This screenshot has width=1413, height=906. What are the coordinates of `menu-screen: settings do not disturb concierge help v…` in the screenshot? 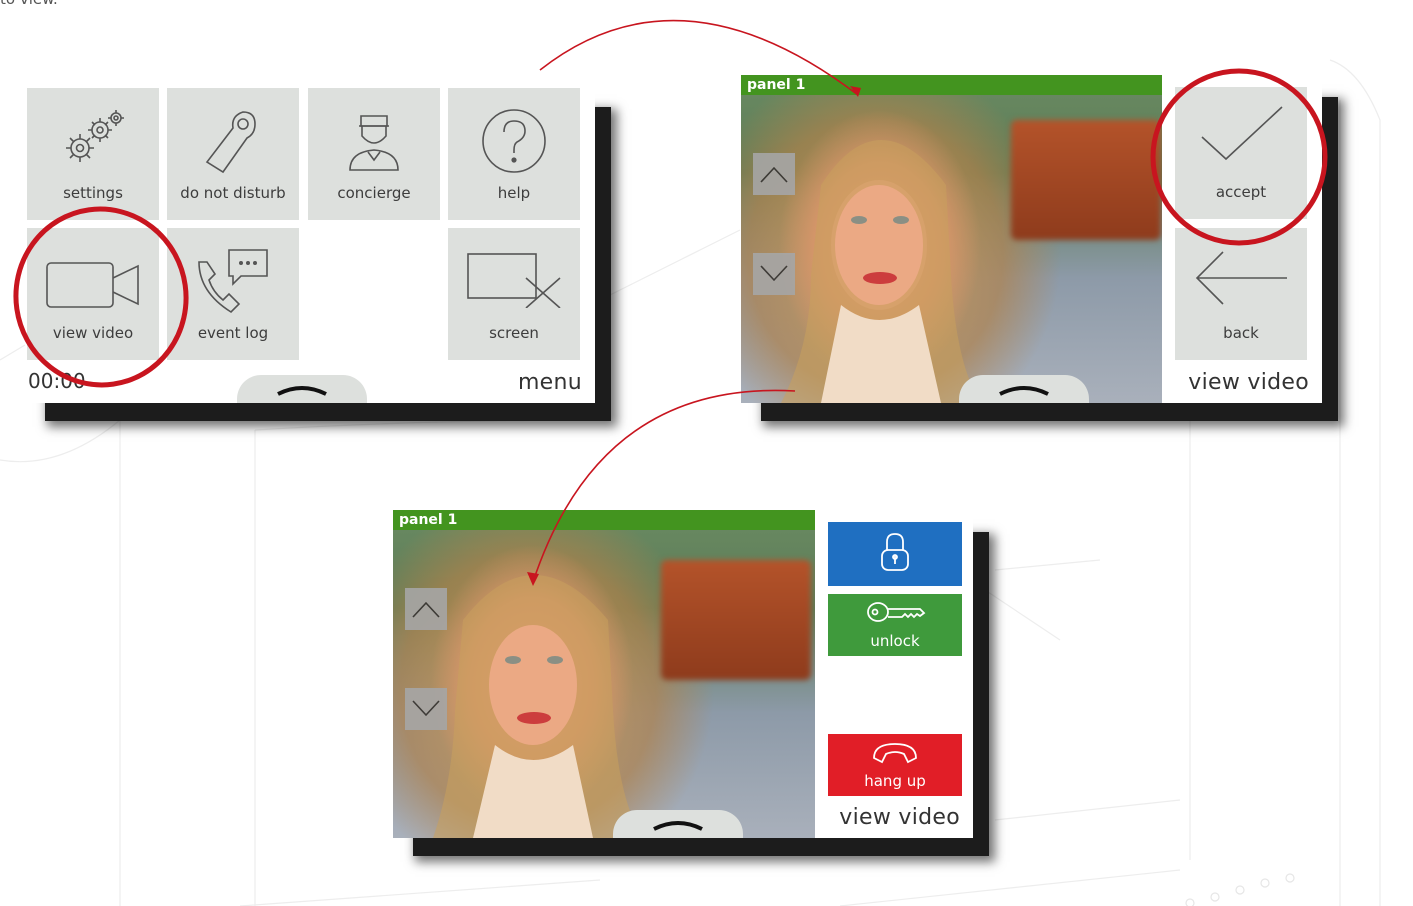 It's located at (310, 244).